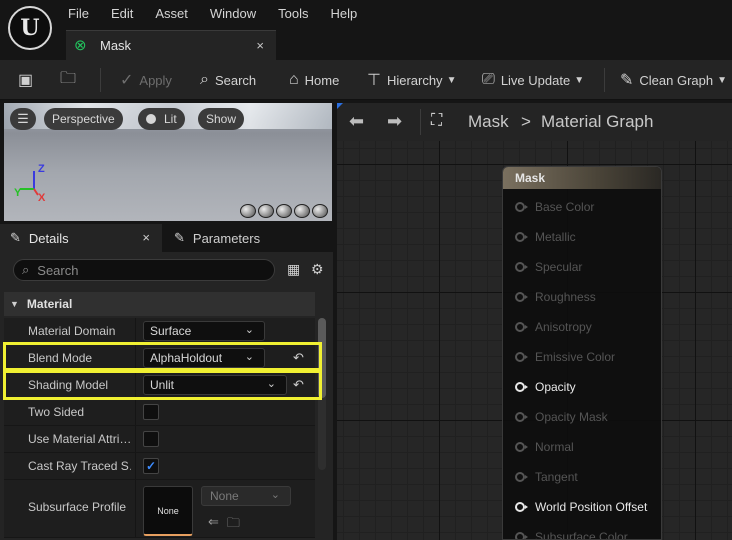  Describe the element at coordinates (293, 13) in the screenshot. I see `menu-tools: Tools` at that location.